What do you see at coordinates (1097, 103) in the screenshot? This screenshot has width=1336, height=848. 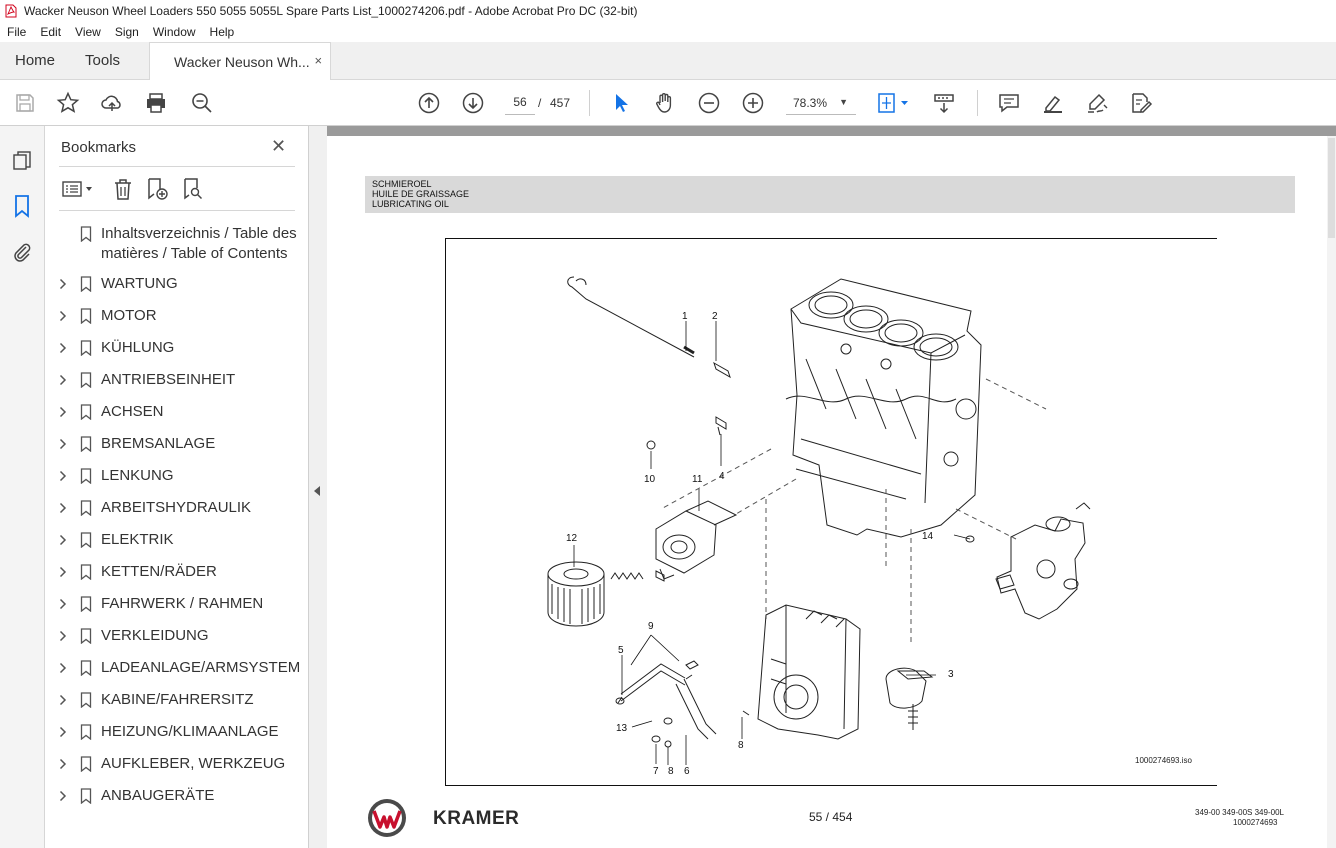 I see `sign-icon` at bounding box center [1097, 103].